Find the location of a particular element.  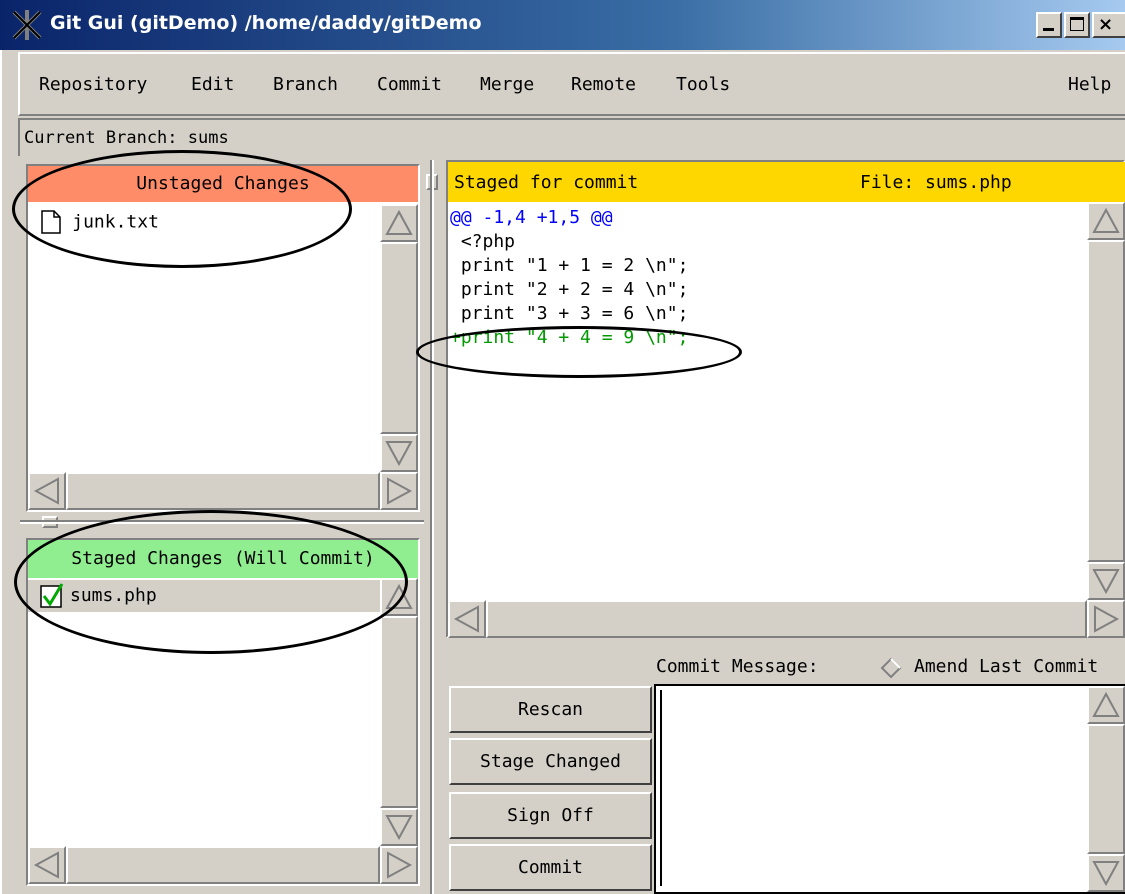

rescan-button: Rescan is located at coordinates (550, 709).